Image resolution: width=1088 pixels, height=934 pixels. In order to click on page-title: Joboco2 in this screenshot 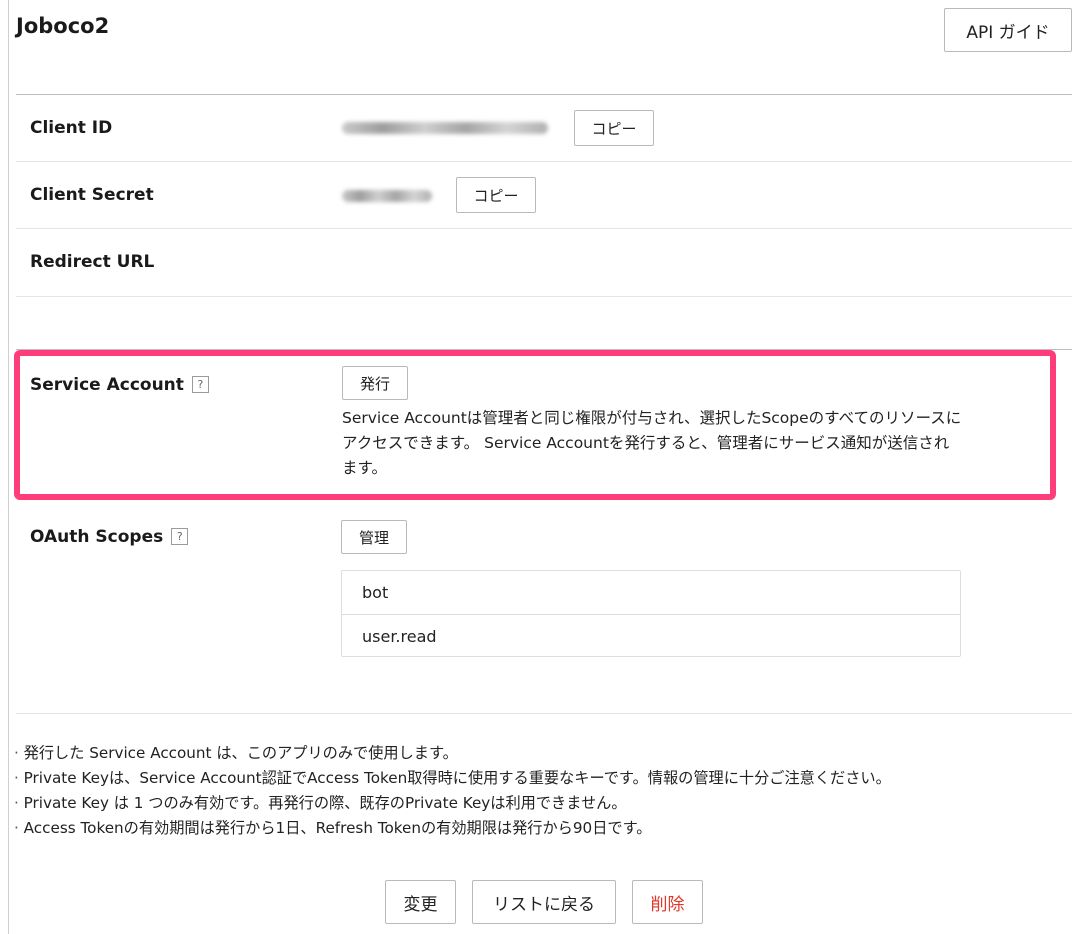, I will do `click(63, 26)`.